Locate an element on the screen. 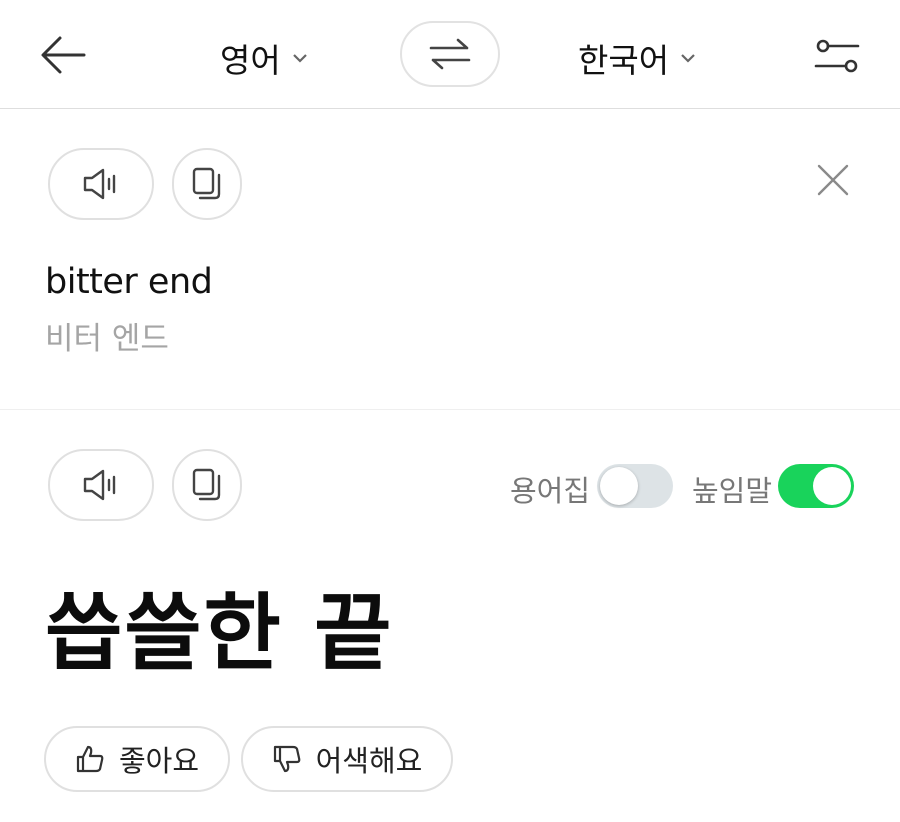 Image resolution: width=900 pixels, height=822 pixels. source-copy-button is located at coordinates (207, 184).